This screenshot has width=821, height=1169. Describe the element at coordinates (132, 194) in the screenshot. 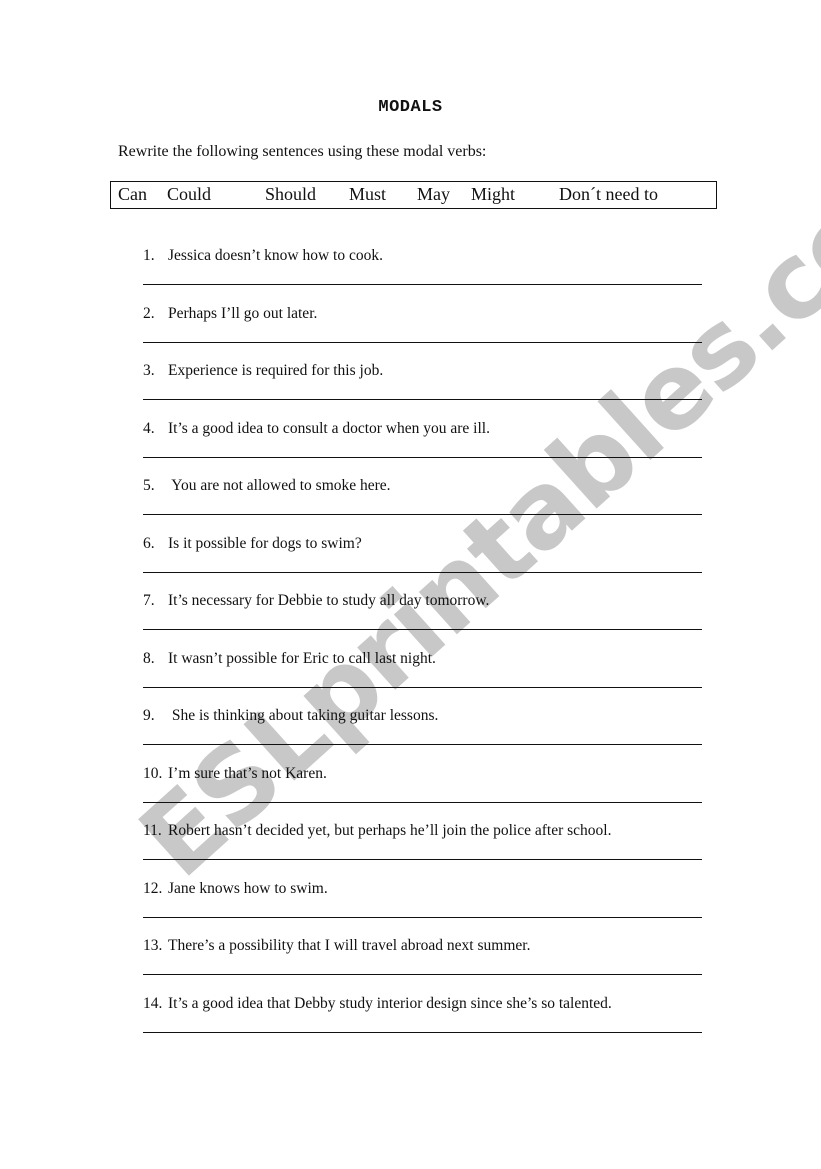

I see `modal-verb: Can` at that location.